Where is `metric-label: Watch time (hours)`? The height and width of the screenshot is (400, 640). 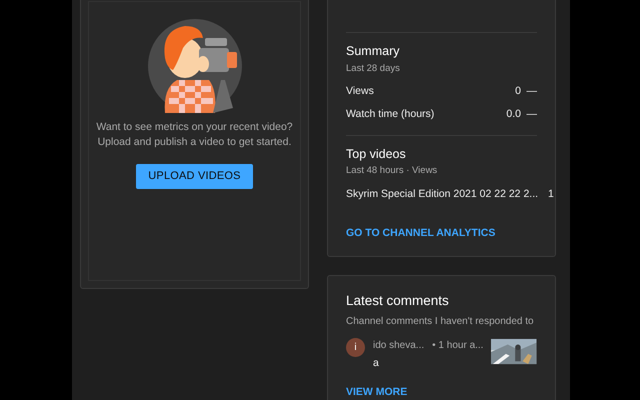 metric-label: Watch time (hours) is located at coordinates (390, 114).